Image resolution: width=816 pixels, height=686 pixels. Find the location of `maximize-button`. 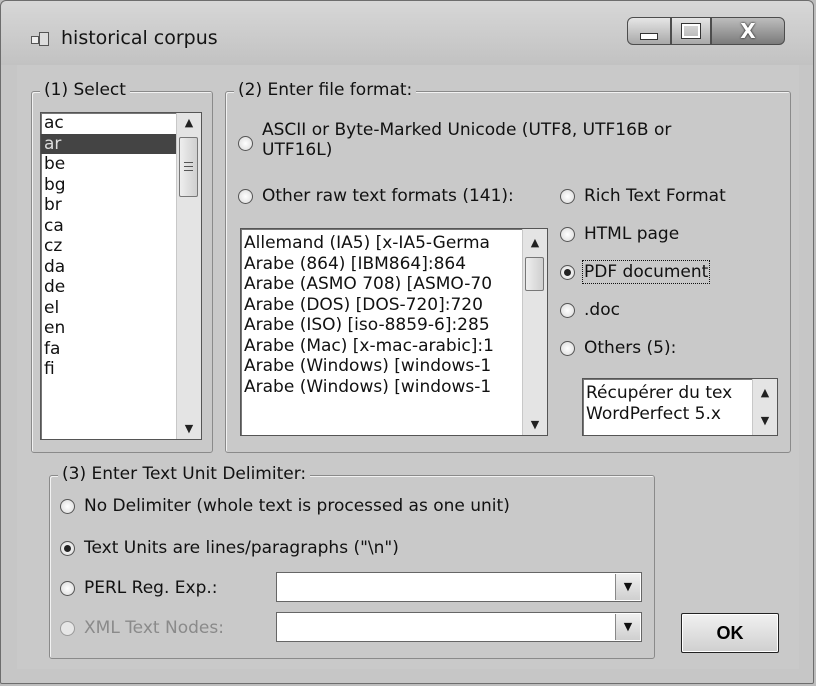

maximize-button is located at coordinates (691, 31).